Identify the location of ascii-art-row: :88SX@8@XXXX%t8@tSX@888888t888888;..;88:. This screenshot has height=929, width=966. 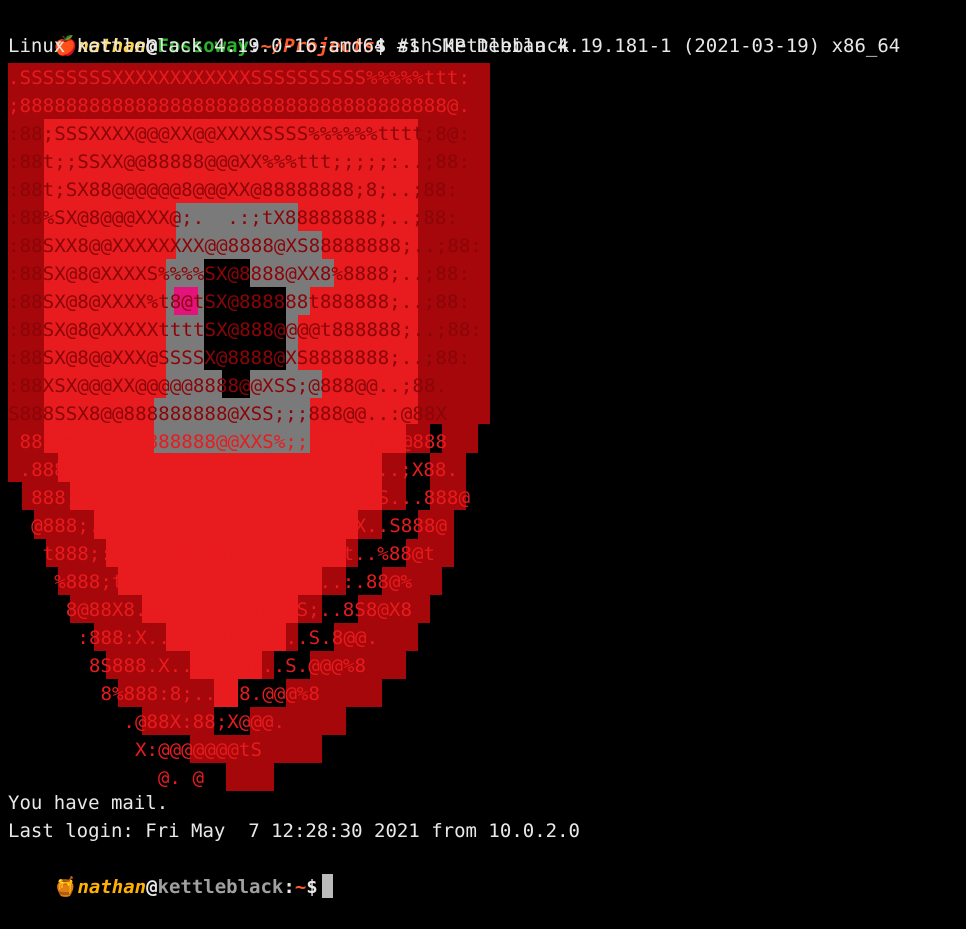
(239, 302).